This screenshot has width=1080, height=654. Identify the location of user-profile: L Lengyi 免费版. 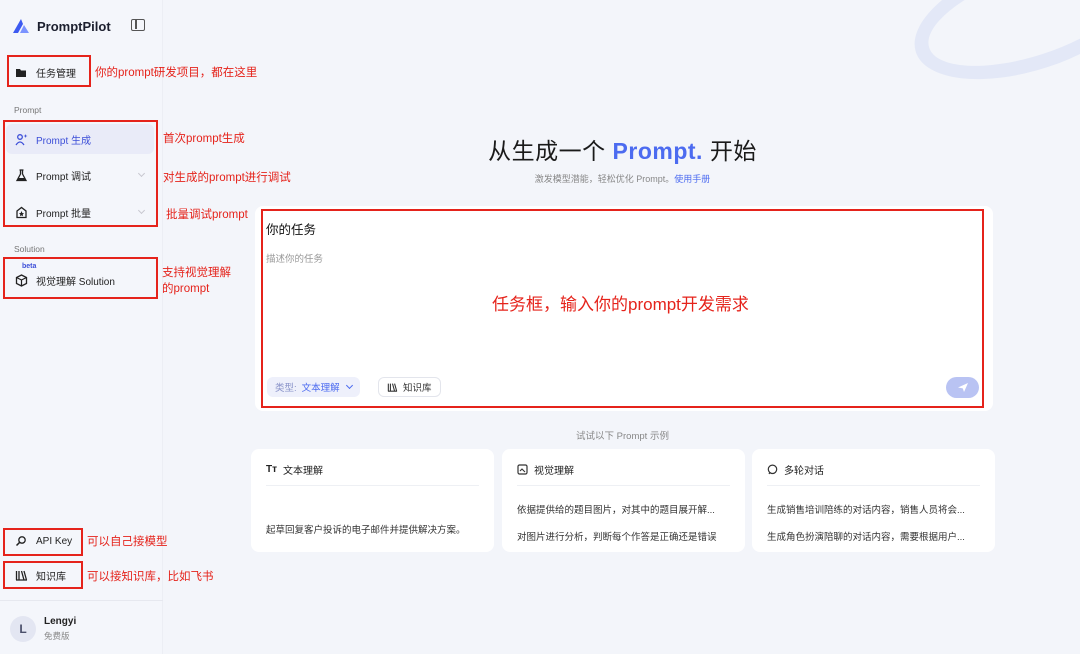
(43, 629).